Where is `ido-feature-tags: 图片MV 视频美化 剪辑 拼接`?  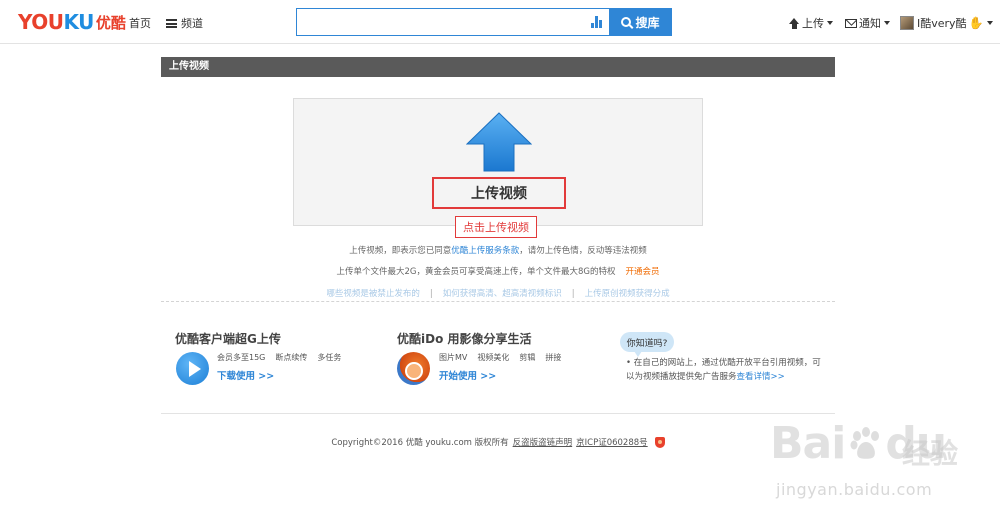 ido-feature-tags: 图片MV 视频美化 剪辑 拼接 is located at coordinates (500, 357).